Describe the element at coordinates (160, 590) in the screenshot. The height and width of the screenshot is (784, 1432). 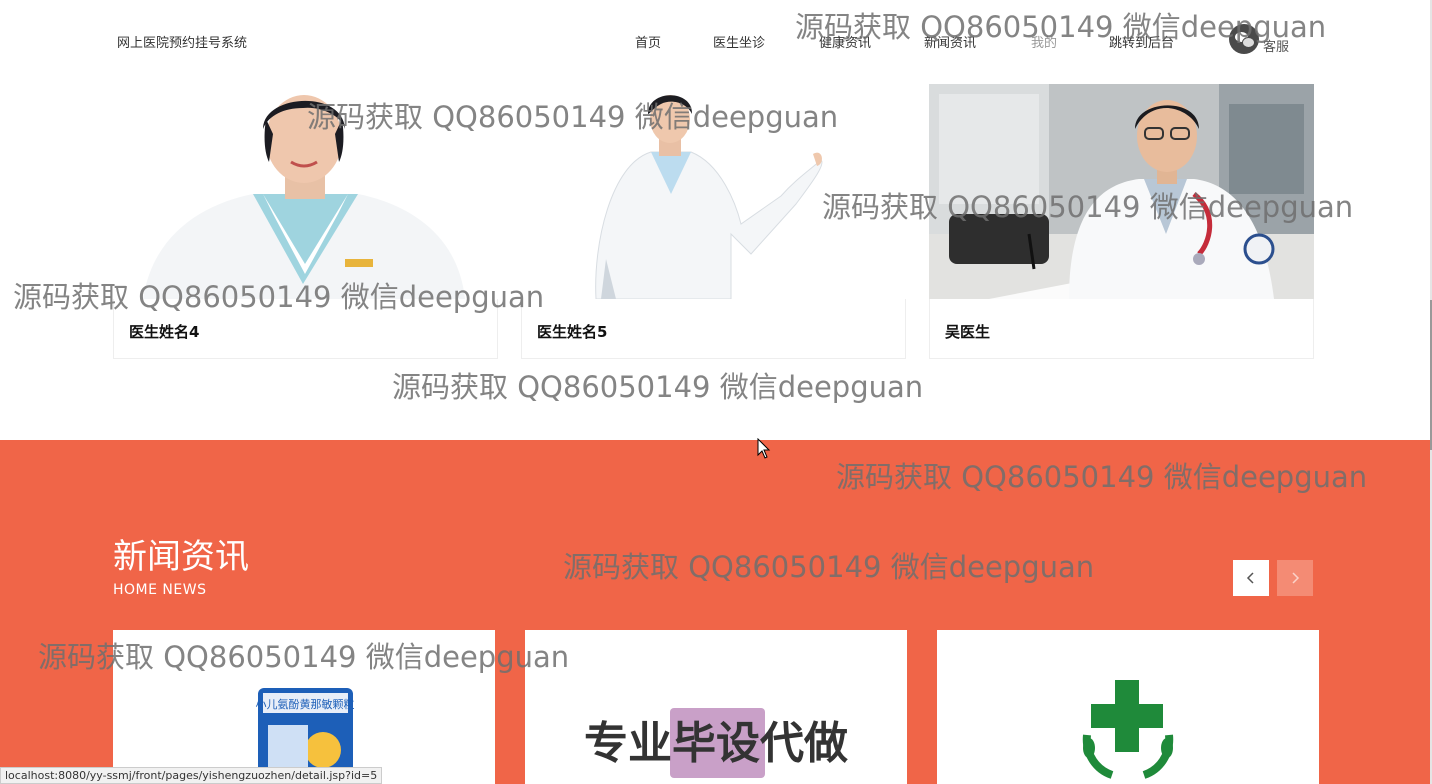
I see `news-section-subtitle: HOME NEWS` at that location.